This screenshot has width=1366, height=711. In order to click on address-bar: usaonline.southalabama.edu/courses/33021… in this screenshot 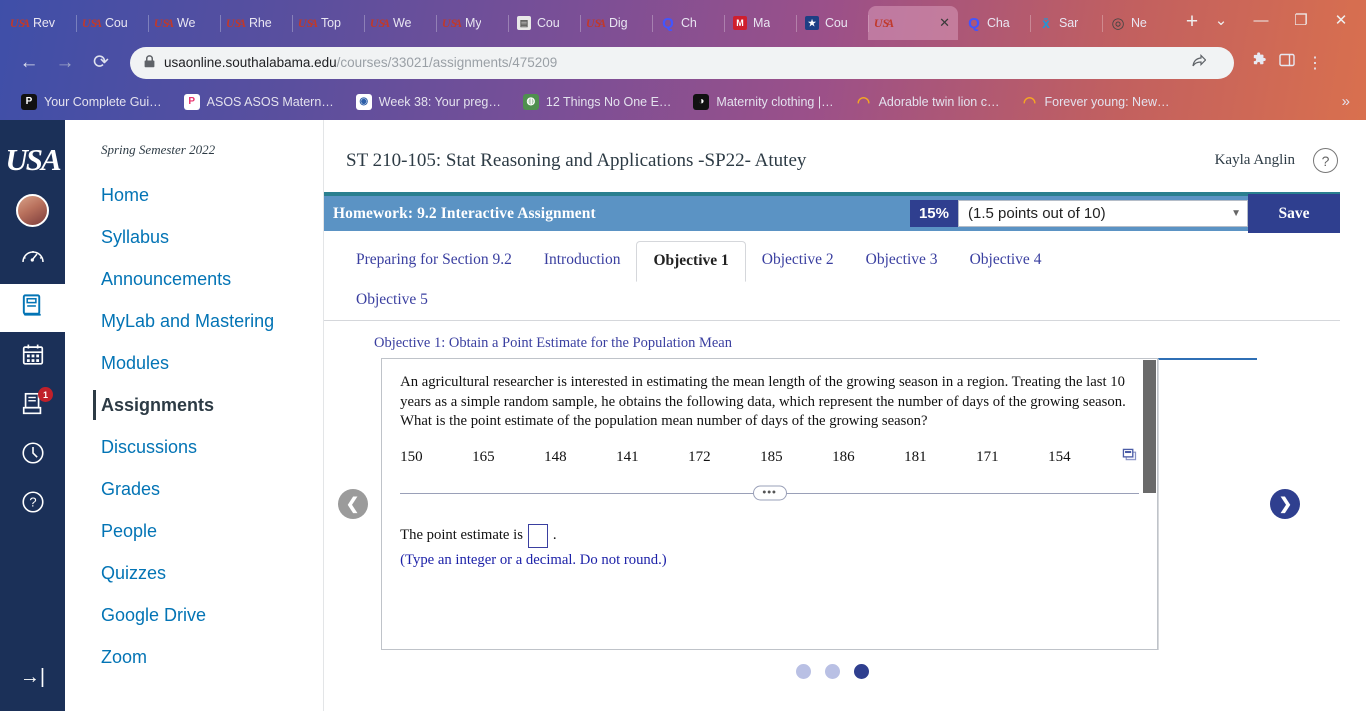, I will do `click(682, 62)`.